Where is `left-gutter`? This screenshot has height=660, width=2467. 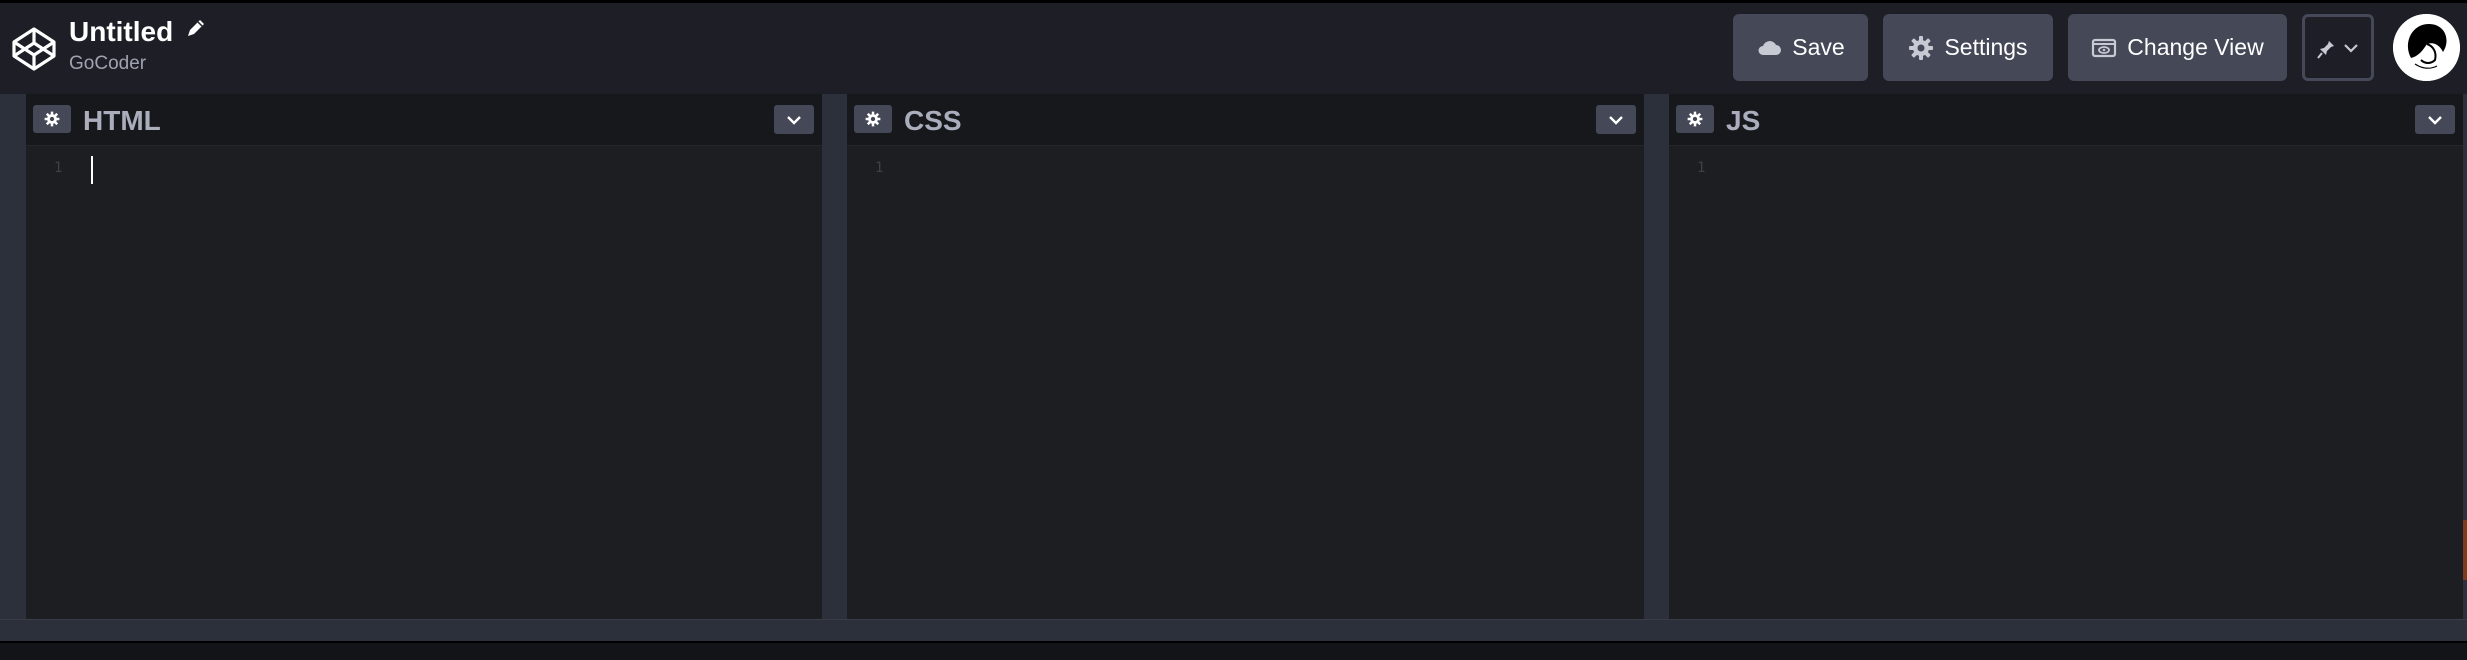 left-gutter is located at coordinates (13, 356).